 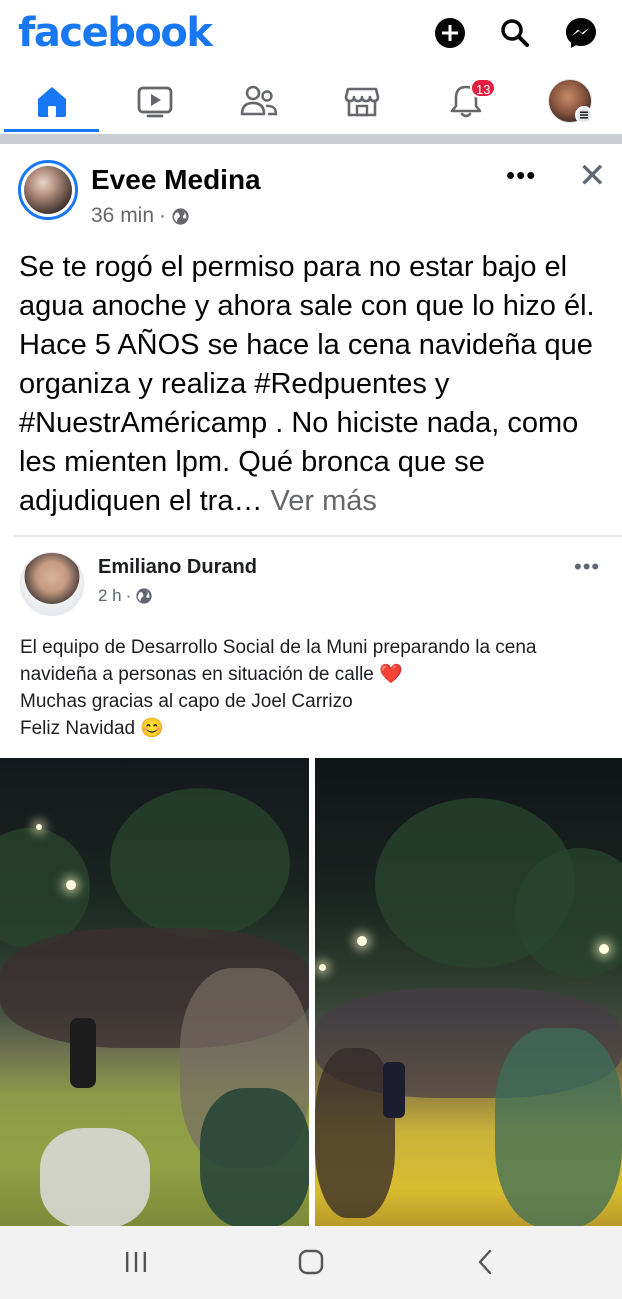 I want to click on close-icon: ✕, so click(x=592, y=176).